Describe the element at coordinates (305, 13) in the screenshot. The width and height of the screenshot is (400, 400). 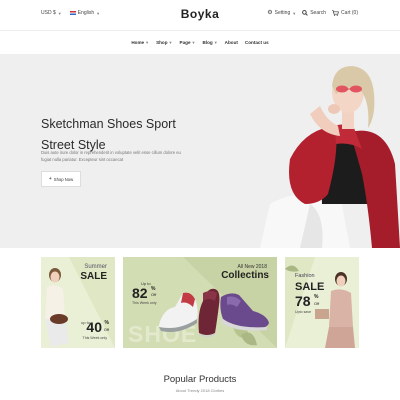
I see `search-icon` at that location.